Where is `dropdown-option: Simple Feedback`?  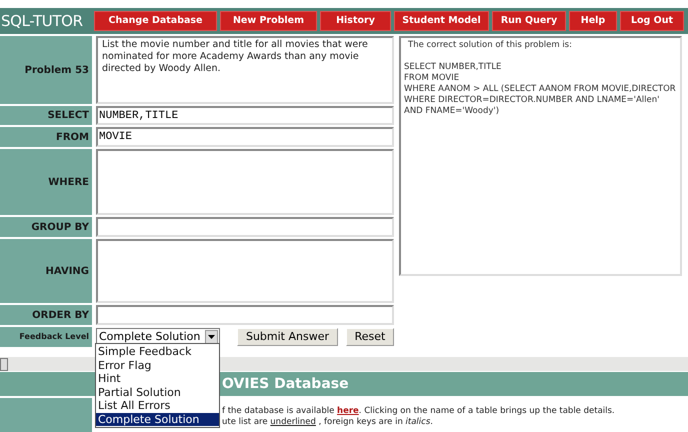 dropdown-option: Simple Feedback is located at coordinates (157, 351).